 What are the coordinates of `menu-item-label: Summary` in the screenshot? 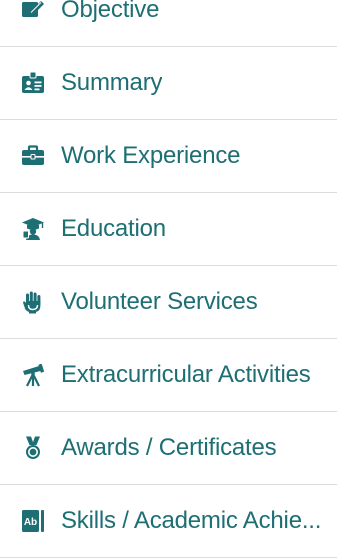 It's located at (112, 82).